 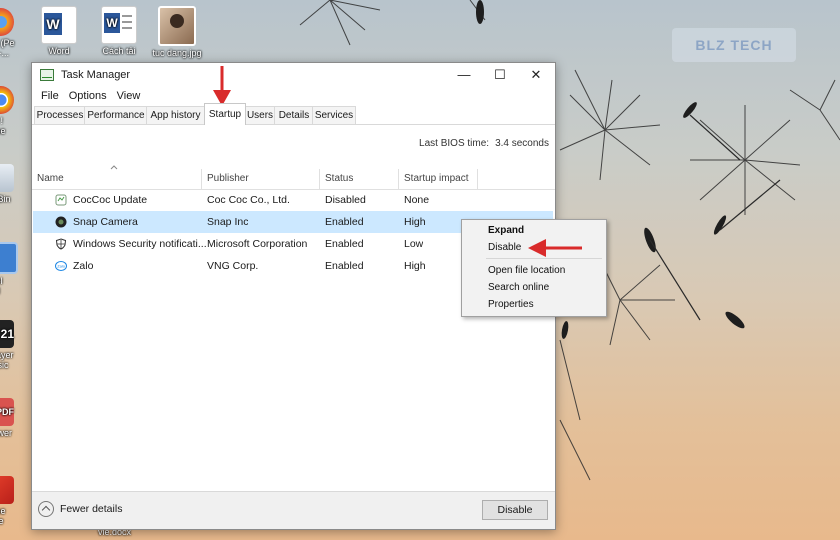 I want to click on task-manager-icon, so click(x=47, y=75).